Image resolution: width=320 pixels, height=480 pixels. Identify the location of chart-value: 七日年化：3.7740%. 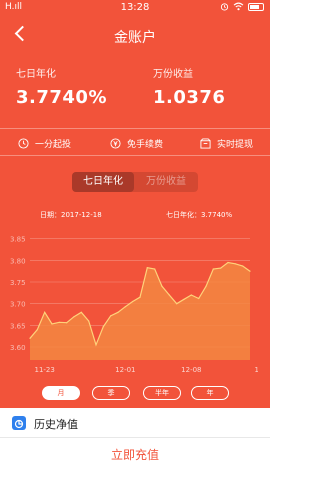
(199, 215).